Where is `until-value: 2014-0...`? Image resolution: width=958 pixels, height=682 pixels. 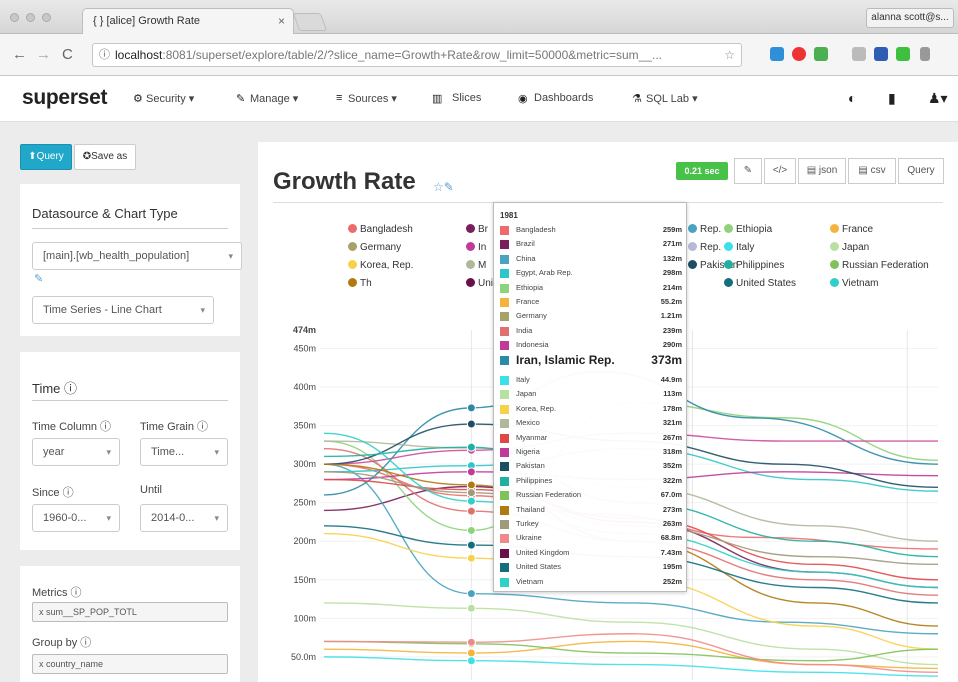
until-value: 2014-0... is located at coordinates (173, 518).